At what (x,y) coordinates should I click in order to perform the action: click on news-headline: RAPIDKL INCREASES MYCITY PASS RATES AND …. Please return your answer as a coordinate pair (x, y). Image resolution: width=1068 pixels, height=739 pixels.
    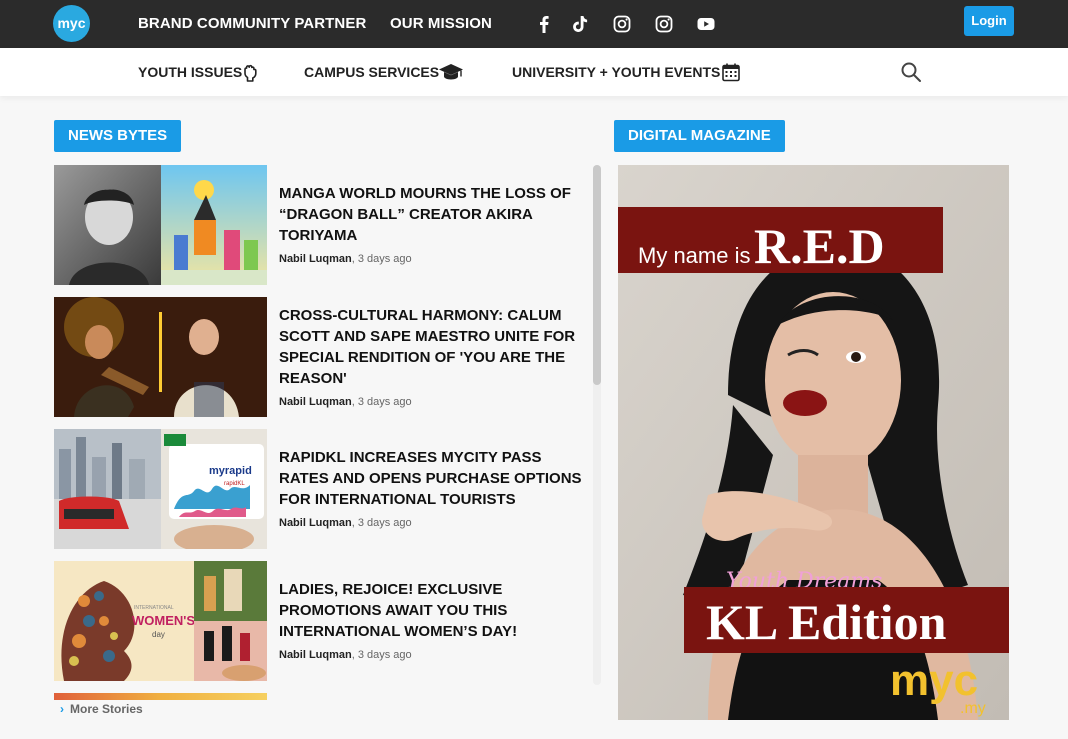
    Looking at the image, I should click on (431, 478).